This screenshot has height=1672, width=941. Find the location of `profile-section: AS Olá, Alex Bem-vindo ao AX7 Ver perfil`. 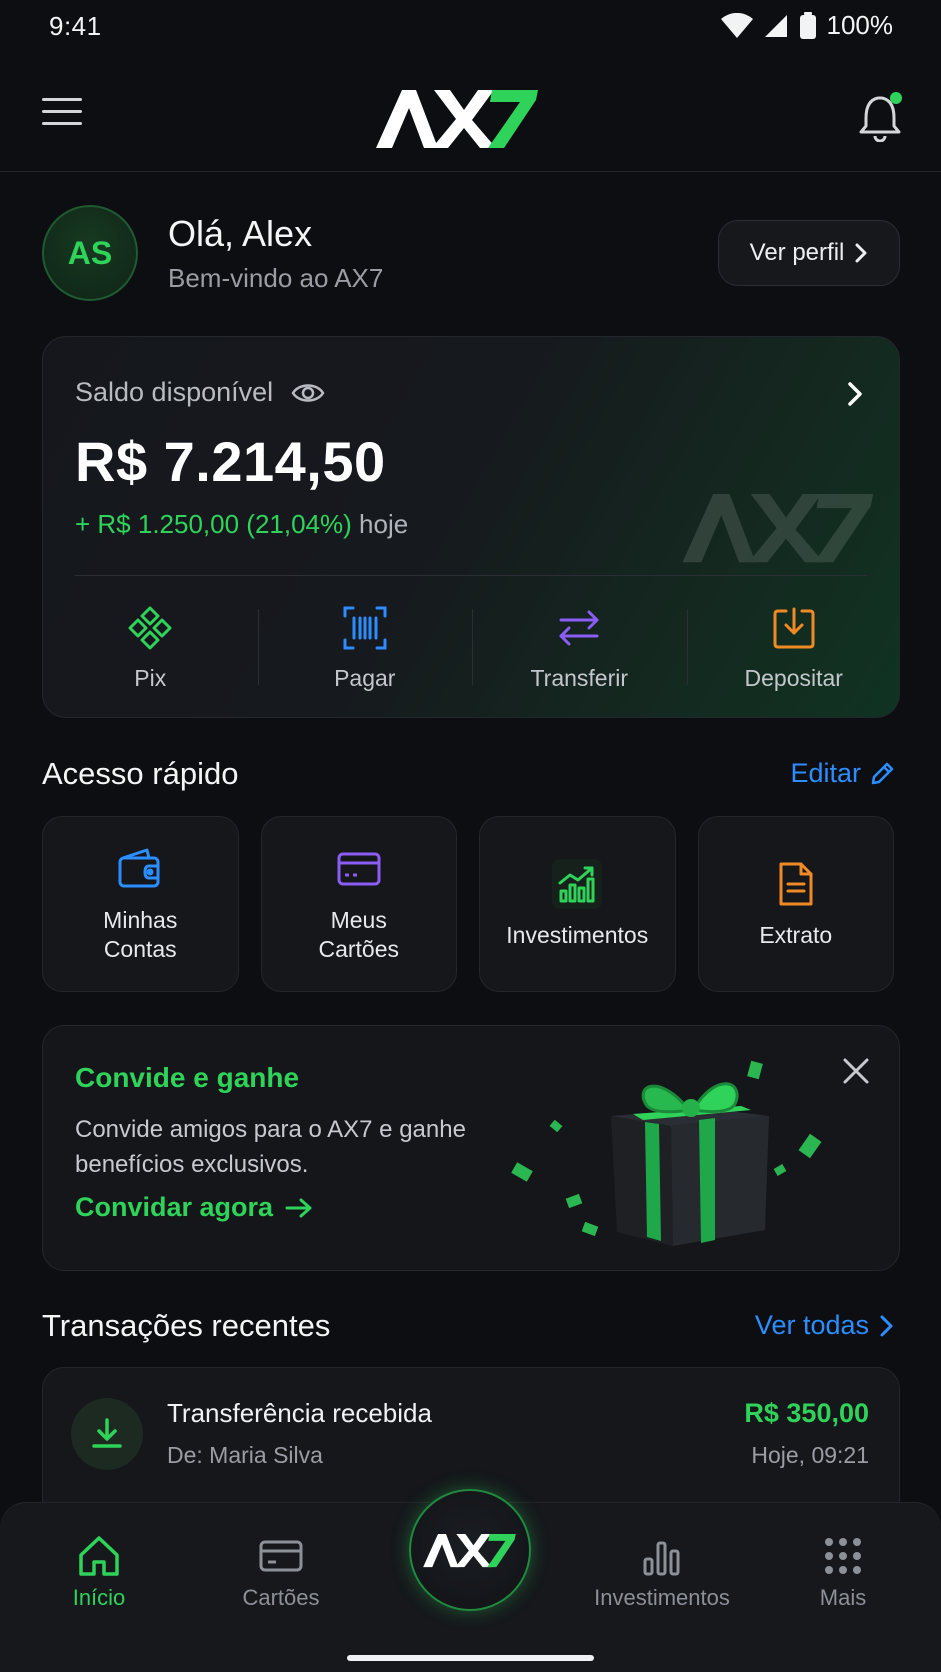

profile-section: AS Olá, Alex Bem-vindo ao AX7 Ver perfil is located at coordinates (471, 253).